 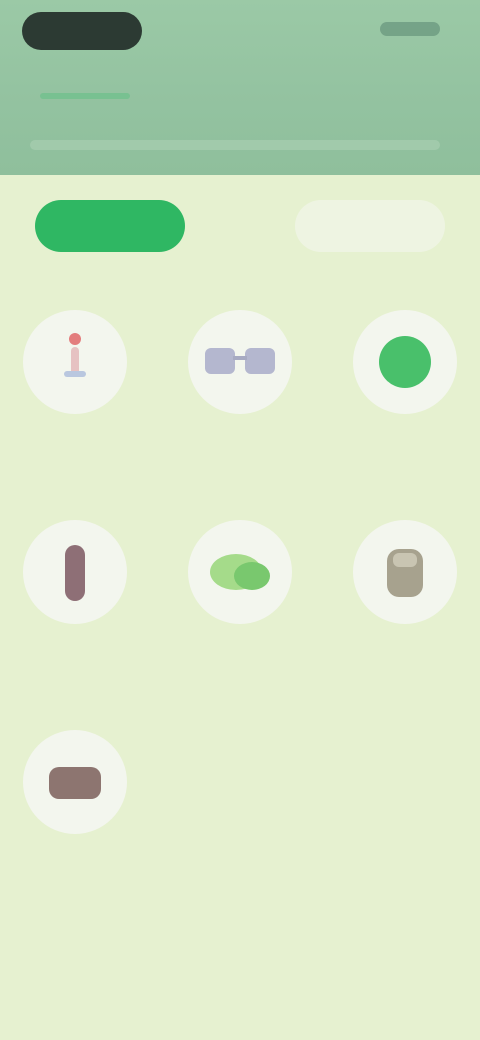 I want to click on tab-bar, so click(x=240, y=90).